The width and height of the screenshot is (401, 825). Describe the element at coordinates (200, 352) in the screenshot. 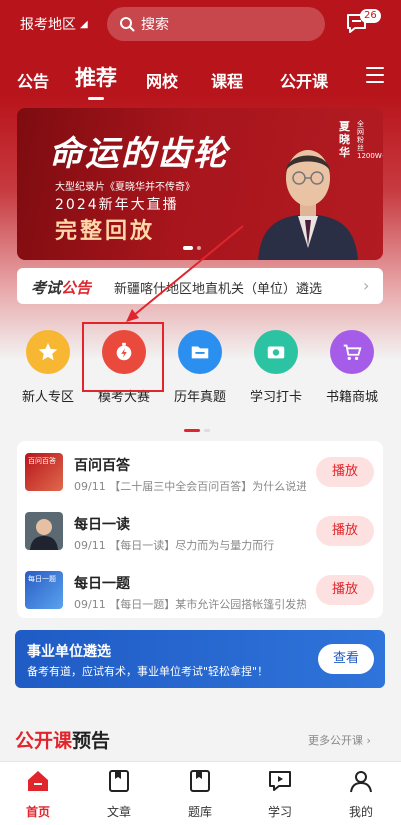

I see `folder-icon` at that location.